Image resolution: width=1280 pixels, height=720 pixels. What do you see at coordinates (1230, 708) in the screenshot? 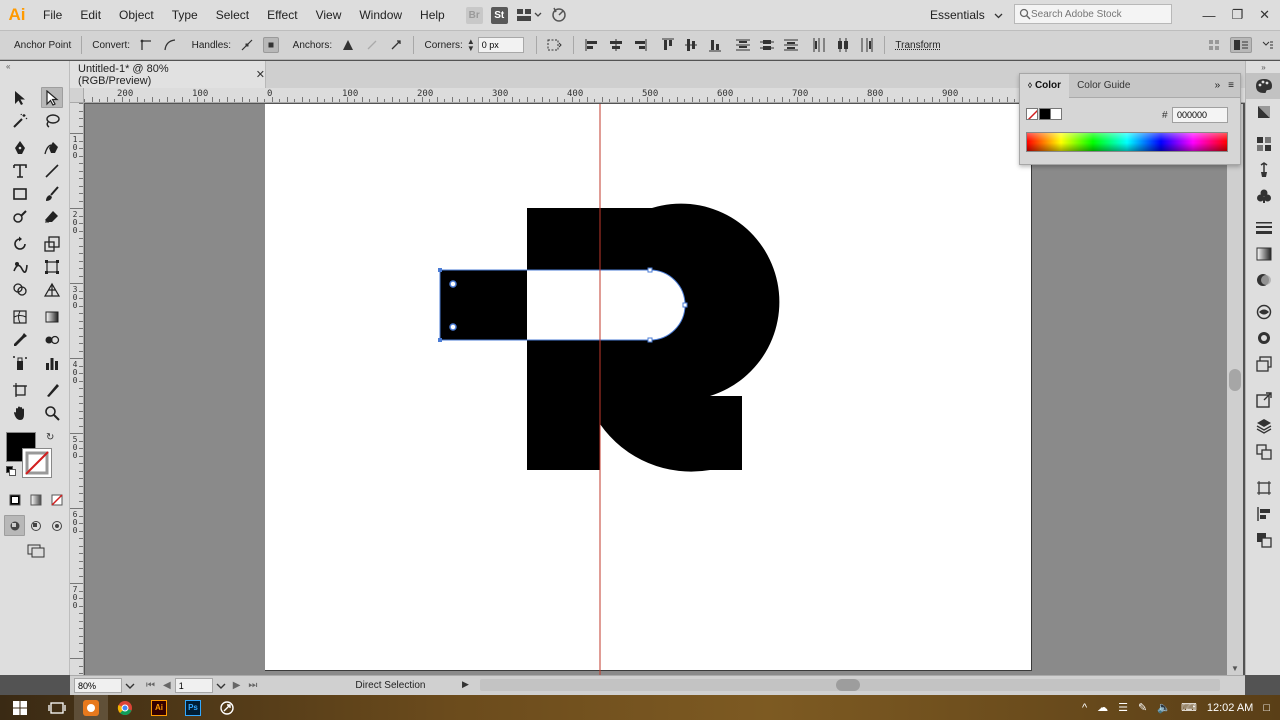
I see `clock: 12:02 AM` at bounding box center [1230, 708].